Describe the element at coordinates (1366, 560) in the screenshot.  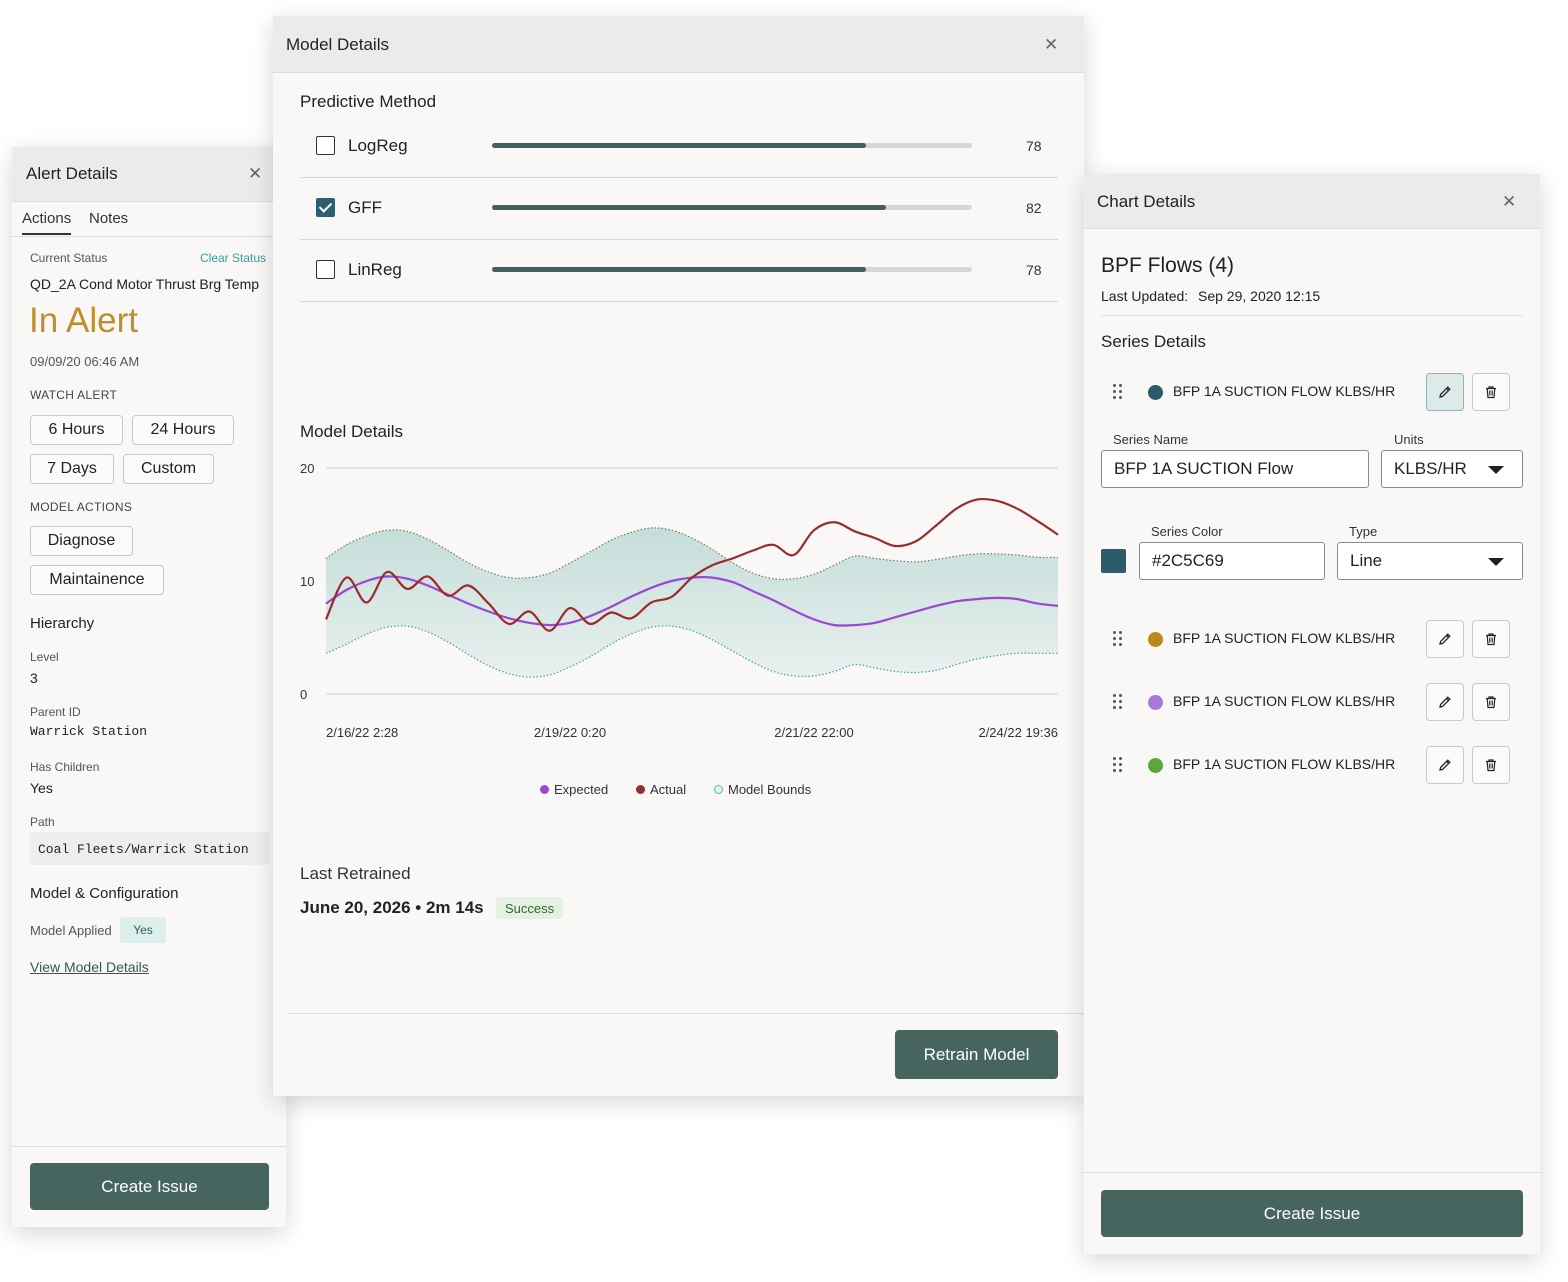
I see `type-value: Line` at that location.